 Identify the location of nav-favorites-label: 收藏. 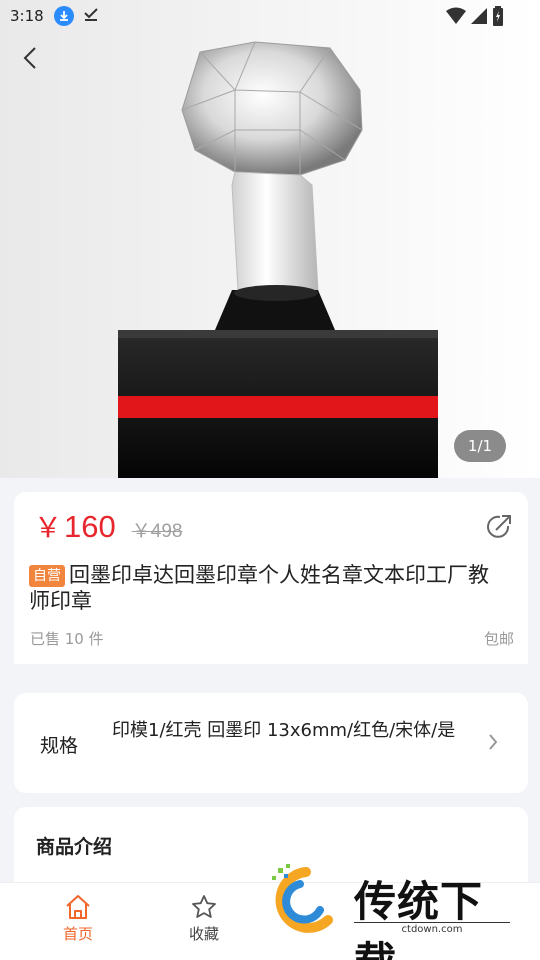
(203, 934).